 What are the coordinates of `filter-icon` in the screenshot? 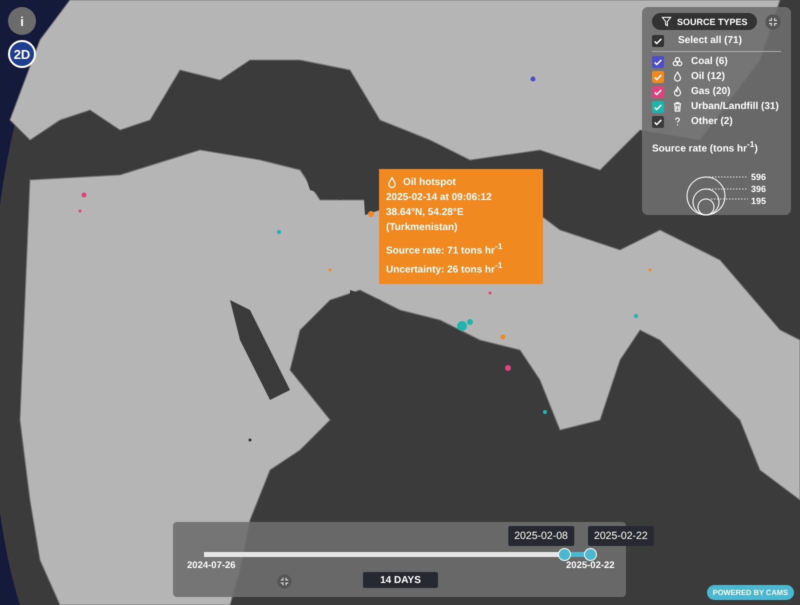 It's located at (666, 21).